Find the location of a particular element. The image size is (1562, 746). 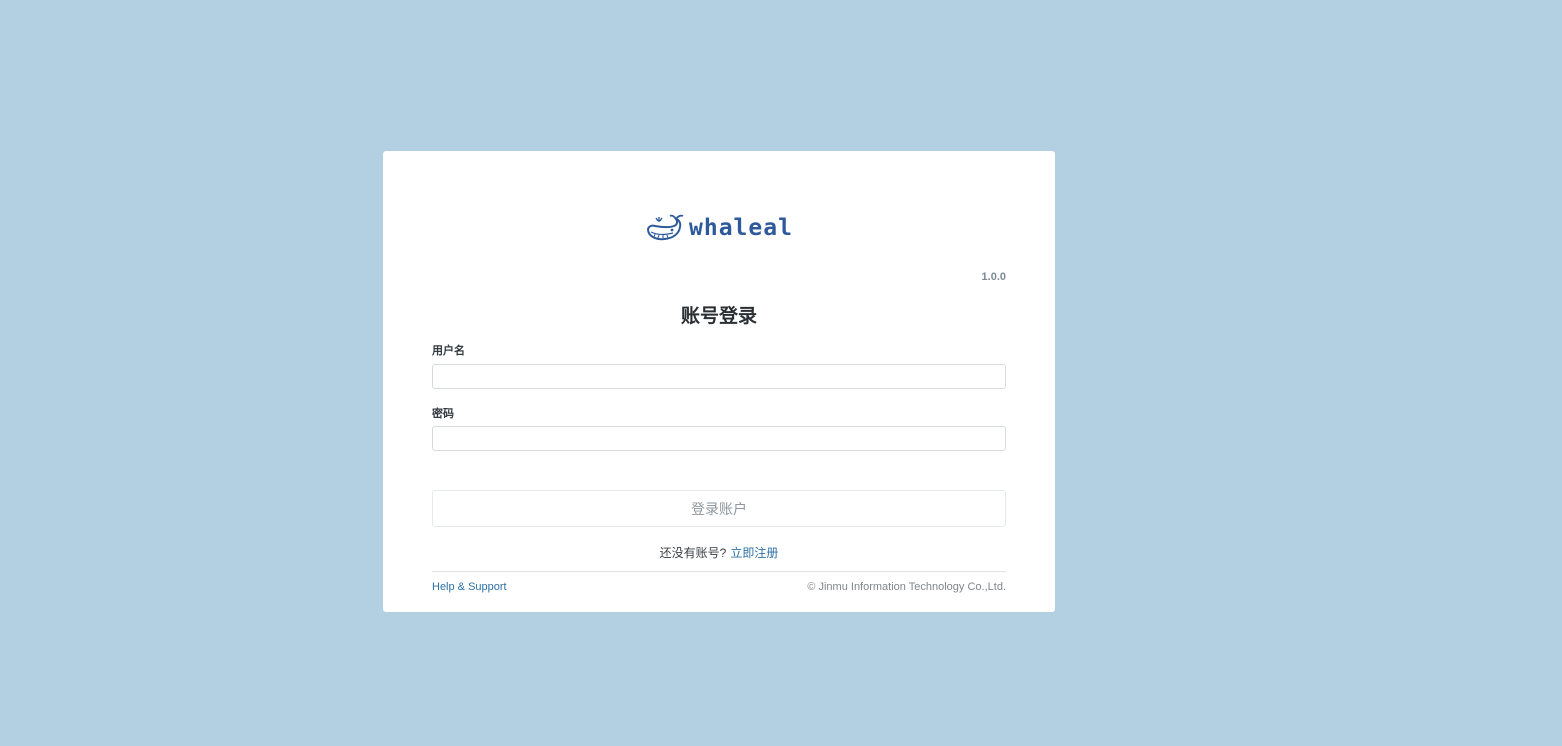

username-label: 用户名 is located at coordinates (448, 351).